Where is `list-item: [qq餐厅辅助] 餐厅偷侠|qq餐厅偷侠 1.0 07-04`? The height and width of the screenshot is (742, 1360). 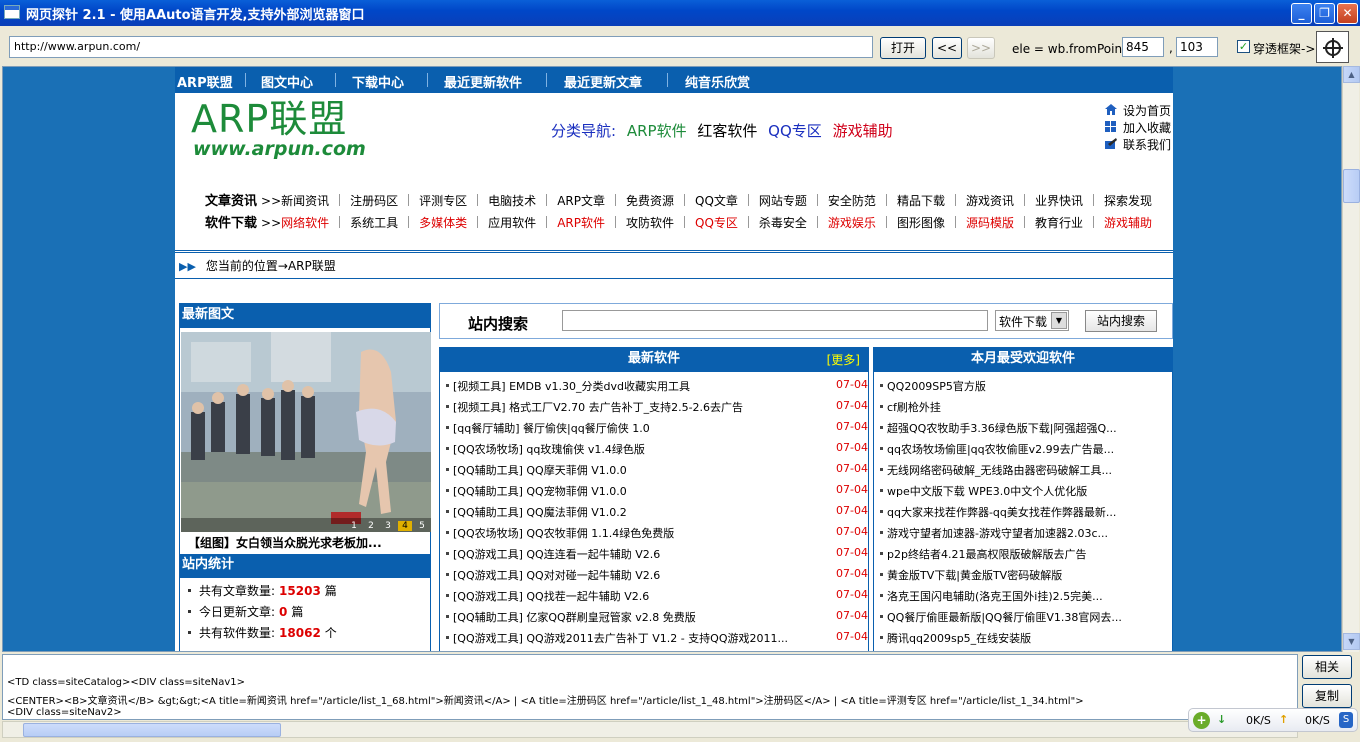
list-item: [qq餐厅辅助] 餐厅偷侠|qq餐厅偷侠 1.0 07-04 is located at coordinates (657, 430).